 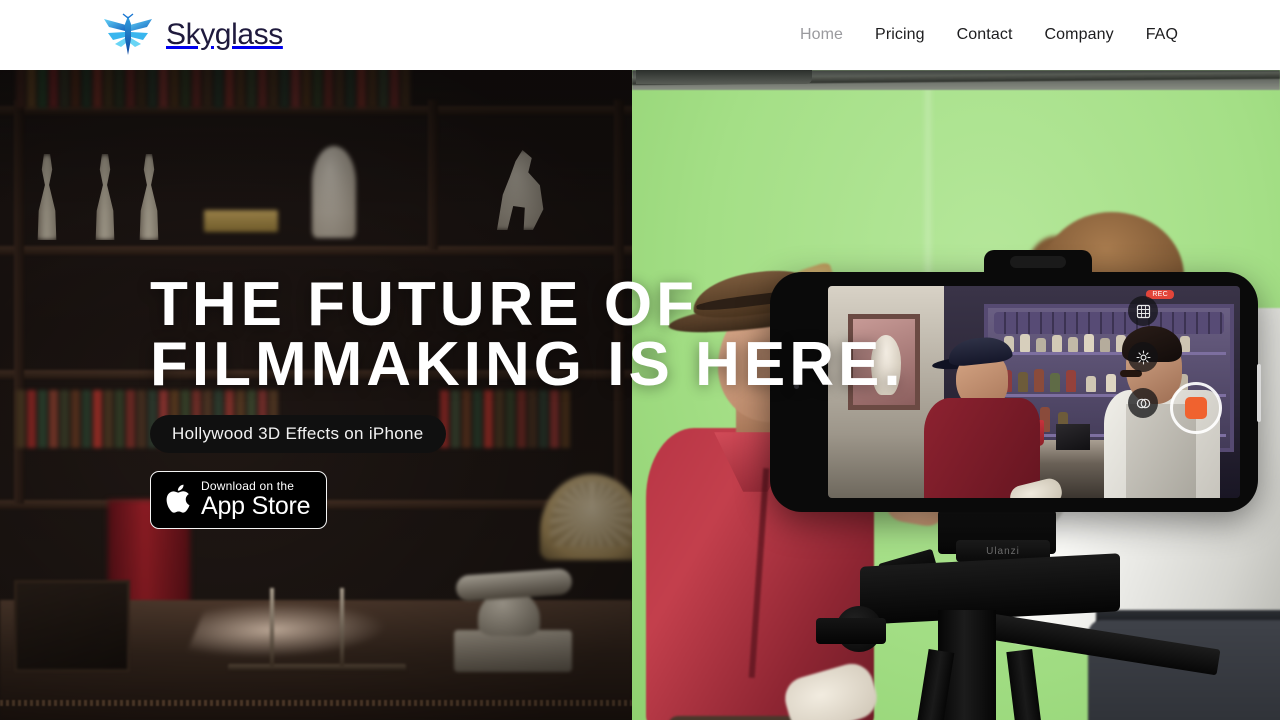 I want to click on main-navigation: Home Pricing Contact Company FAQ, so click(x=989, y=35).